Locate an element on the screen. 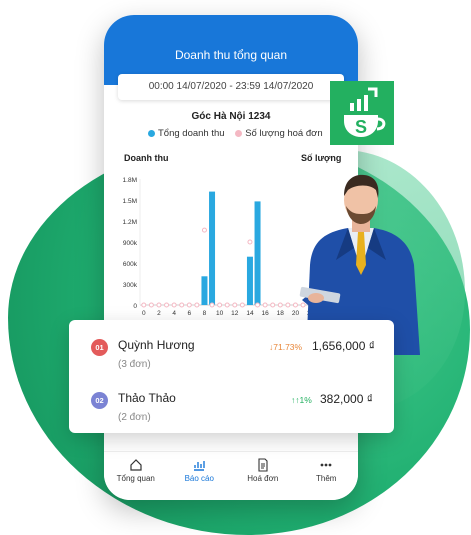 The height and width of the screenshot is (535, 471). nav-label: Thêm is located at coordinates (326, 478).